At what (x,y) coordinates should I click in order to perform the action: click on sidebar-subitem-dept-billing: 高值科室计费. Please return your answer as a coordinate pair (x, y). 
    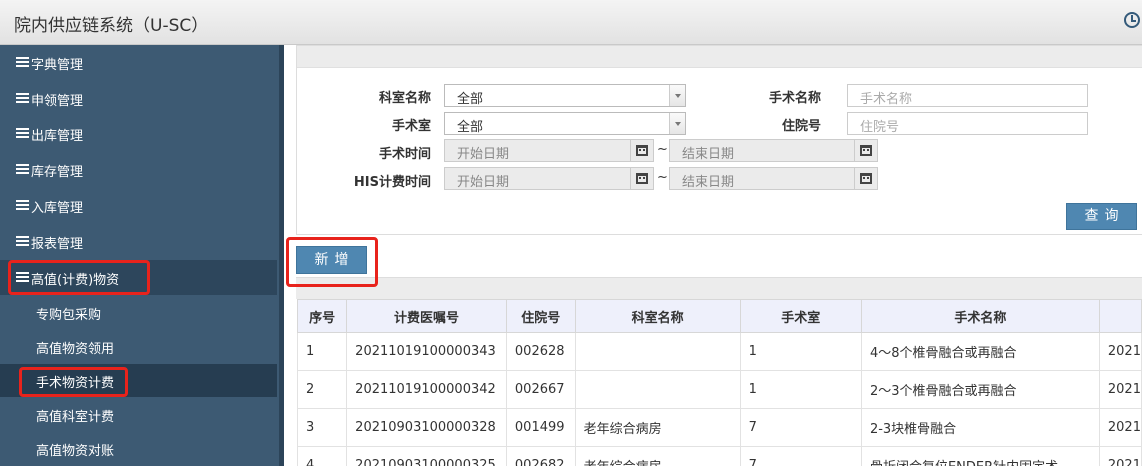
    Looking at the image, I should click on (138, 414).